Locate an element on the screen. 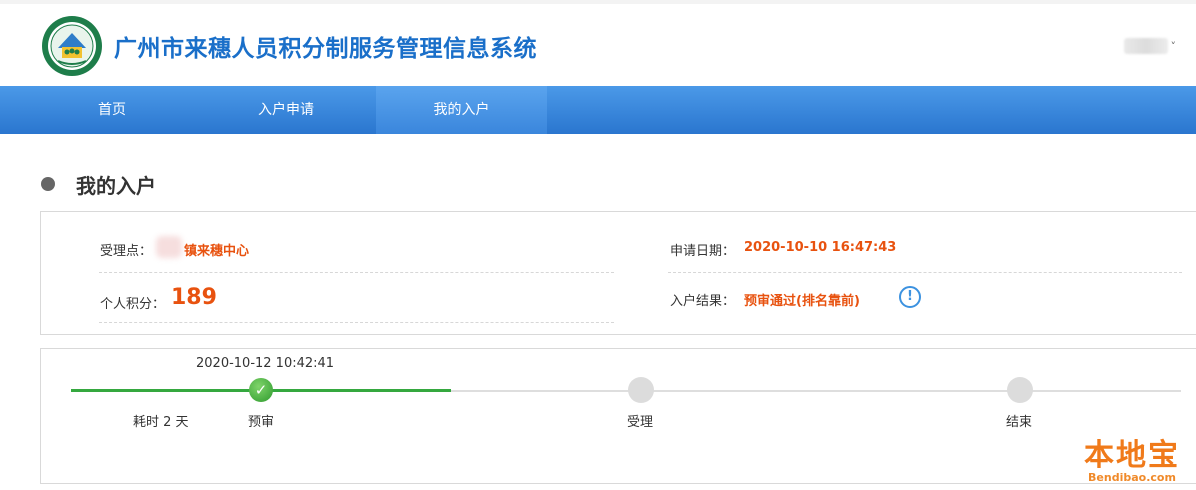 The width and height of the screenshot is (1196, 490). watermark-subtext: Bendibao.com is located at coordinates (1132, 477).